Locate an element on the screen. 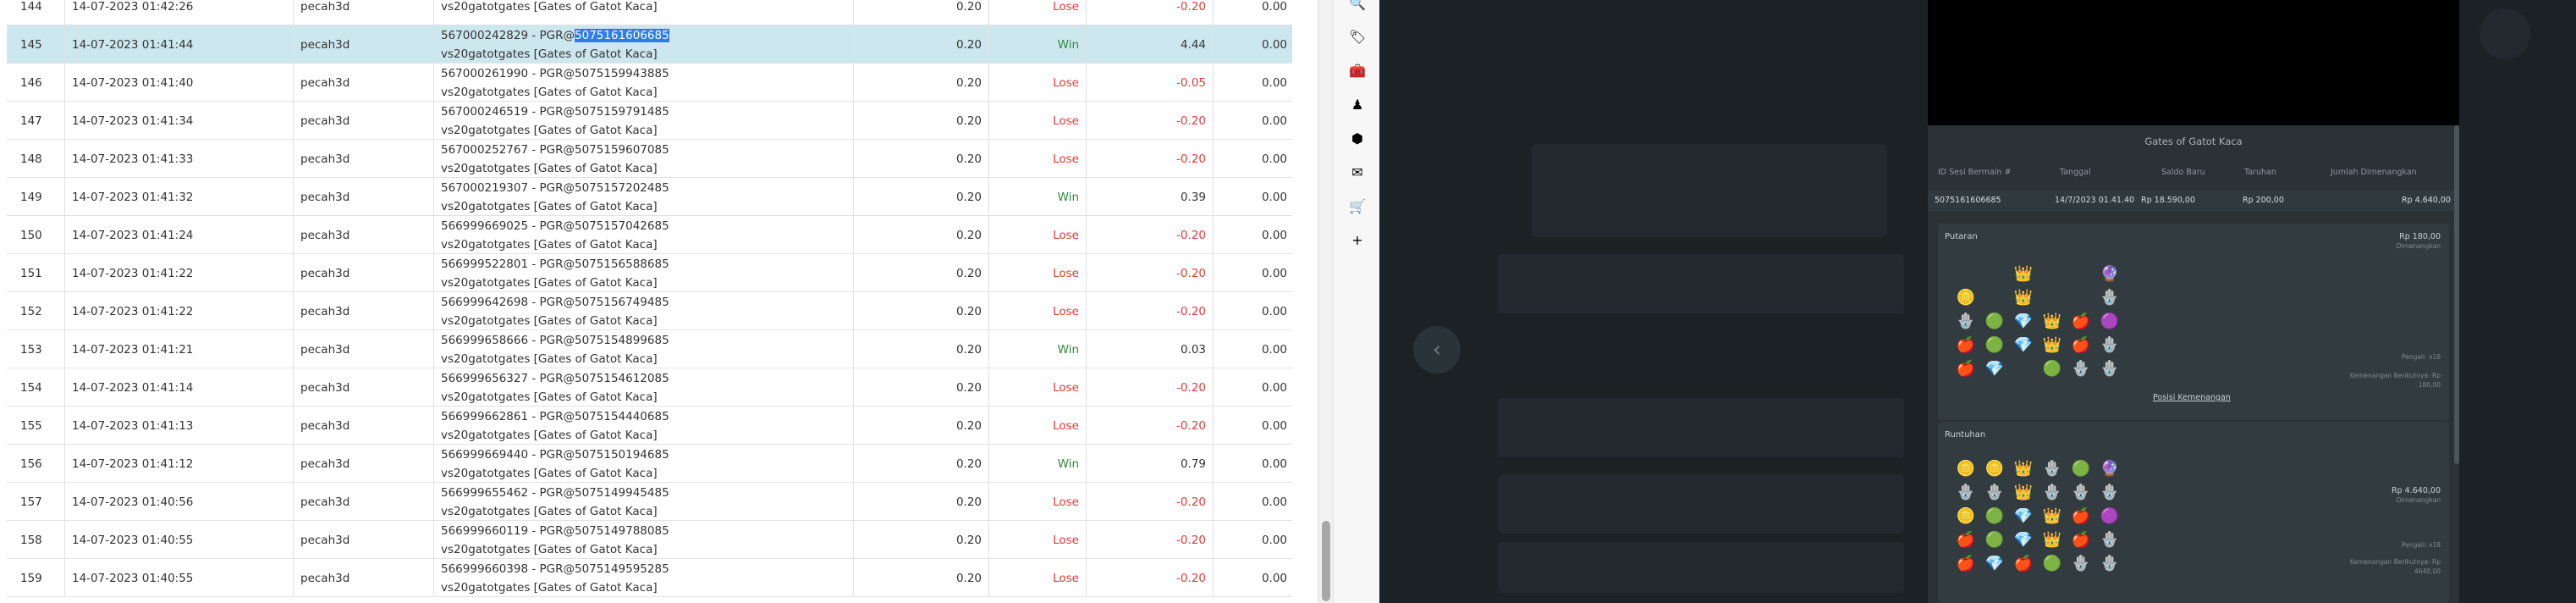  row-date: 14-07-2023 01:41:32 is located at coordinates (178, 197).